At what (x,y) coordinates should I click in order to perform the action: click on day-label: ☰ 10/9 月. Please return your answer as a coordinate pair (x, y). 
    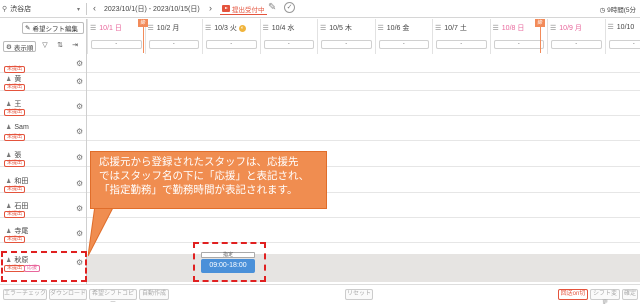
    Looking at the image, I should click on (566, 28).